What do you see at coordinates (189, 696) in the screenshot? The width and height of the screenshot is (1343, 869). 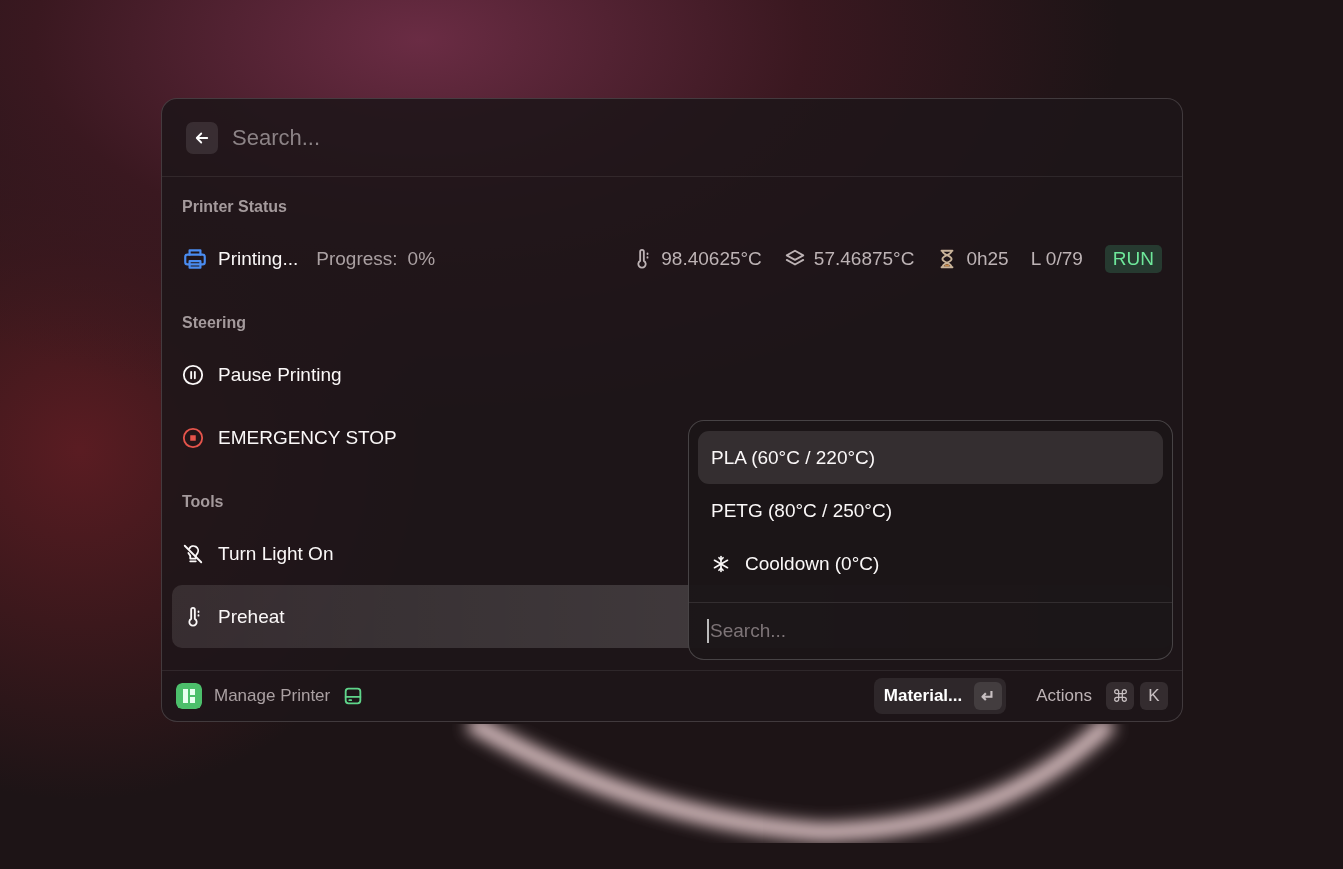 I see `app-icon` at bounding box center [189, 696].